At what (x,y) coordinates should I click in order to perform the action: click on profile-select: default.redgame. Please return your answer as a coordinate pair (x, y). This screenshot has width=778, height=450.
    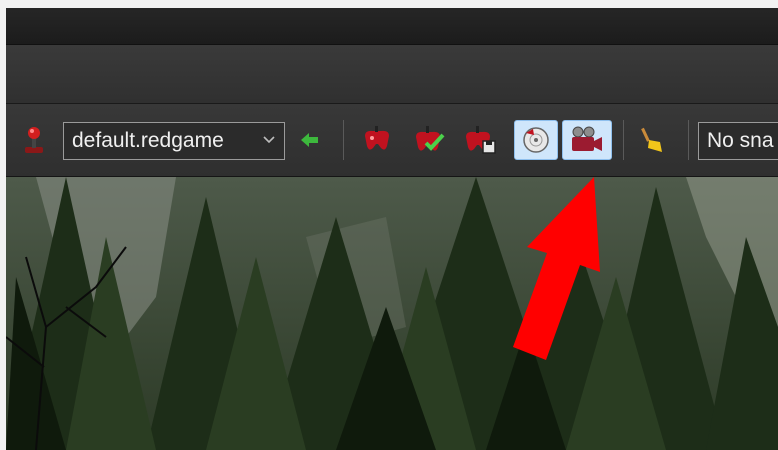
    Looking at the image, I should click on (174, 141).